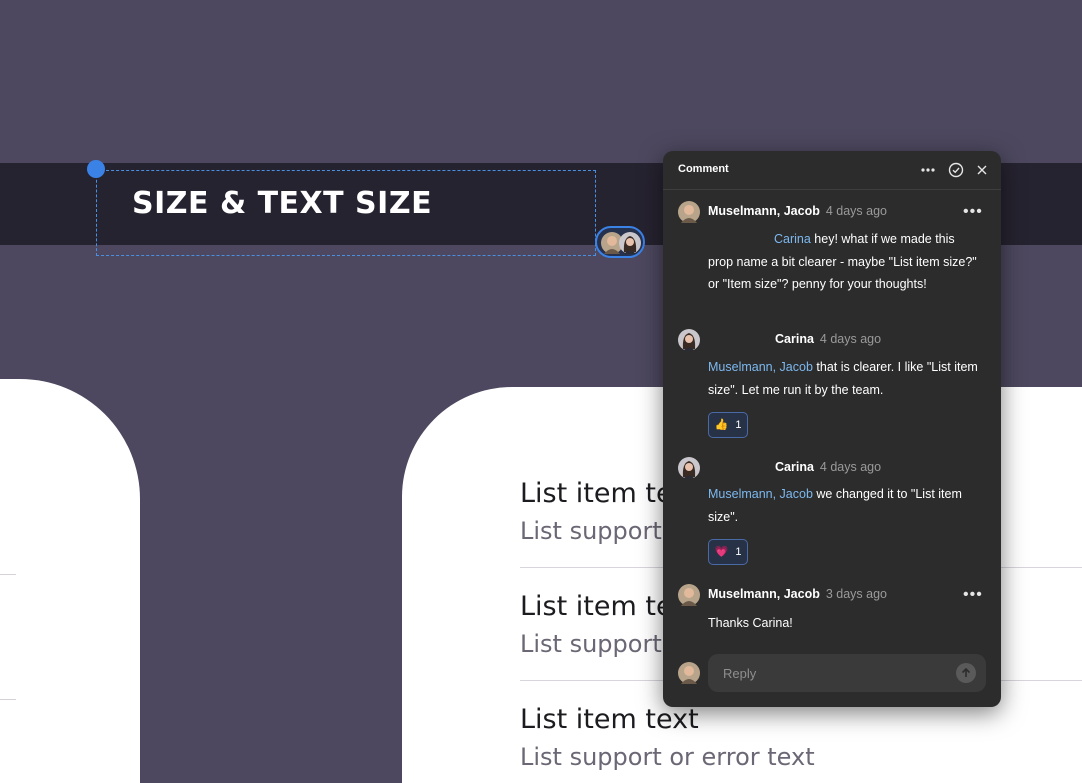 The width and height of the screenshot is (1082, 783). Describe the element at coordinates (928, 170) in the screenshot. I see `more-options-icon` at that location.